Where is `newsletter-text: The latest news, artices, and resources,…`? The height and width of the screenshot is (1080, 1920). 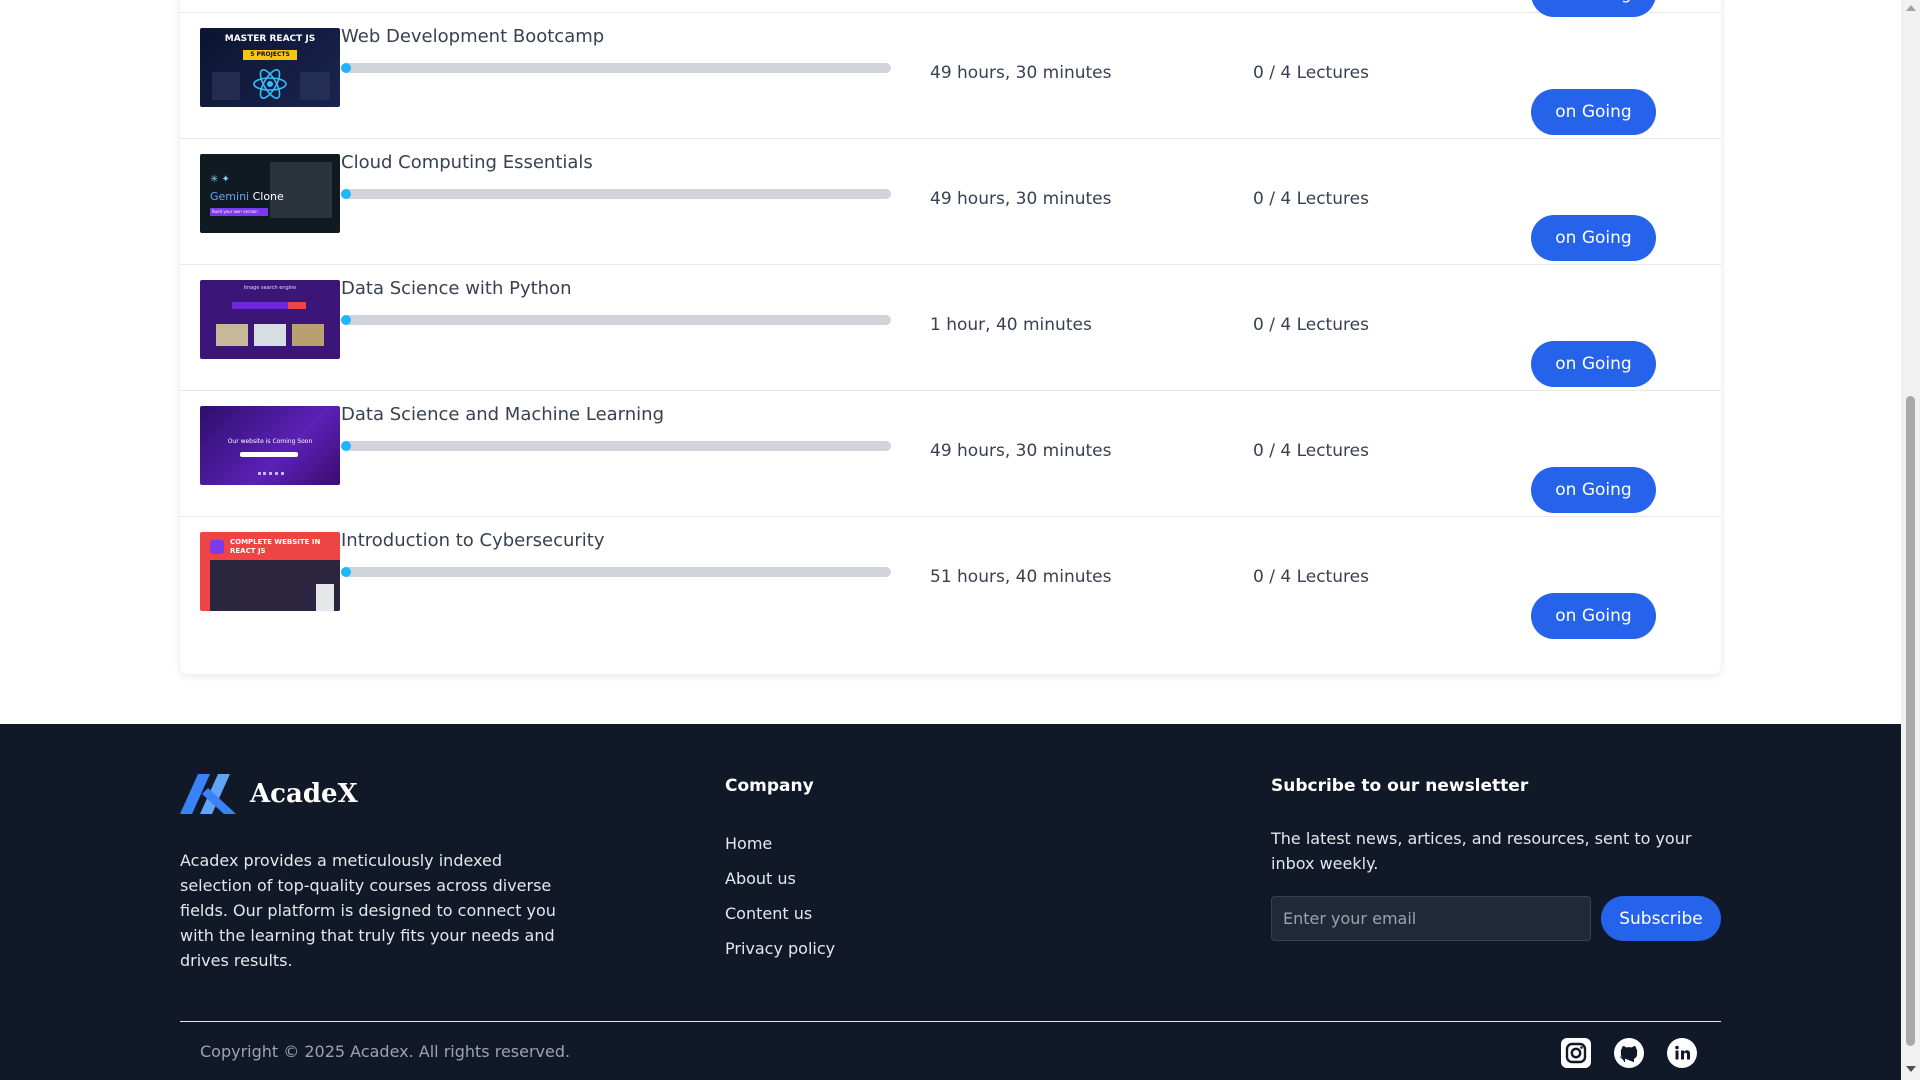 newsletter-text: The latest news, artices, and resources,… is located at coordinates (1481, 851).